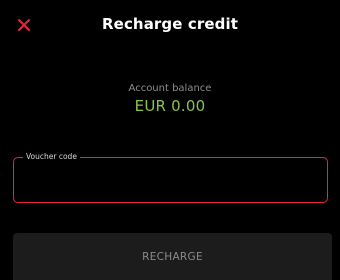 Image resolution: width=340 pixels, height=280 pixels. Describe the element at coordinates (170, 88) in the screenshot. I see `account-balance-label: Account balance` at that location.